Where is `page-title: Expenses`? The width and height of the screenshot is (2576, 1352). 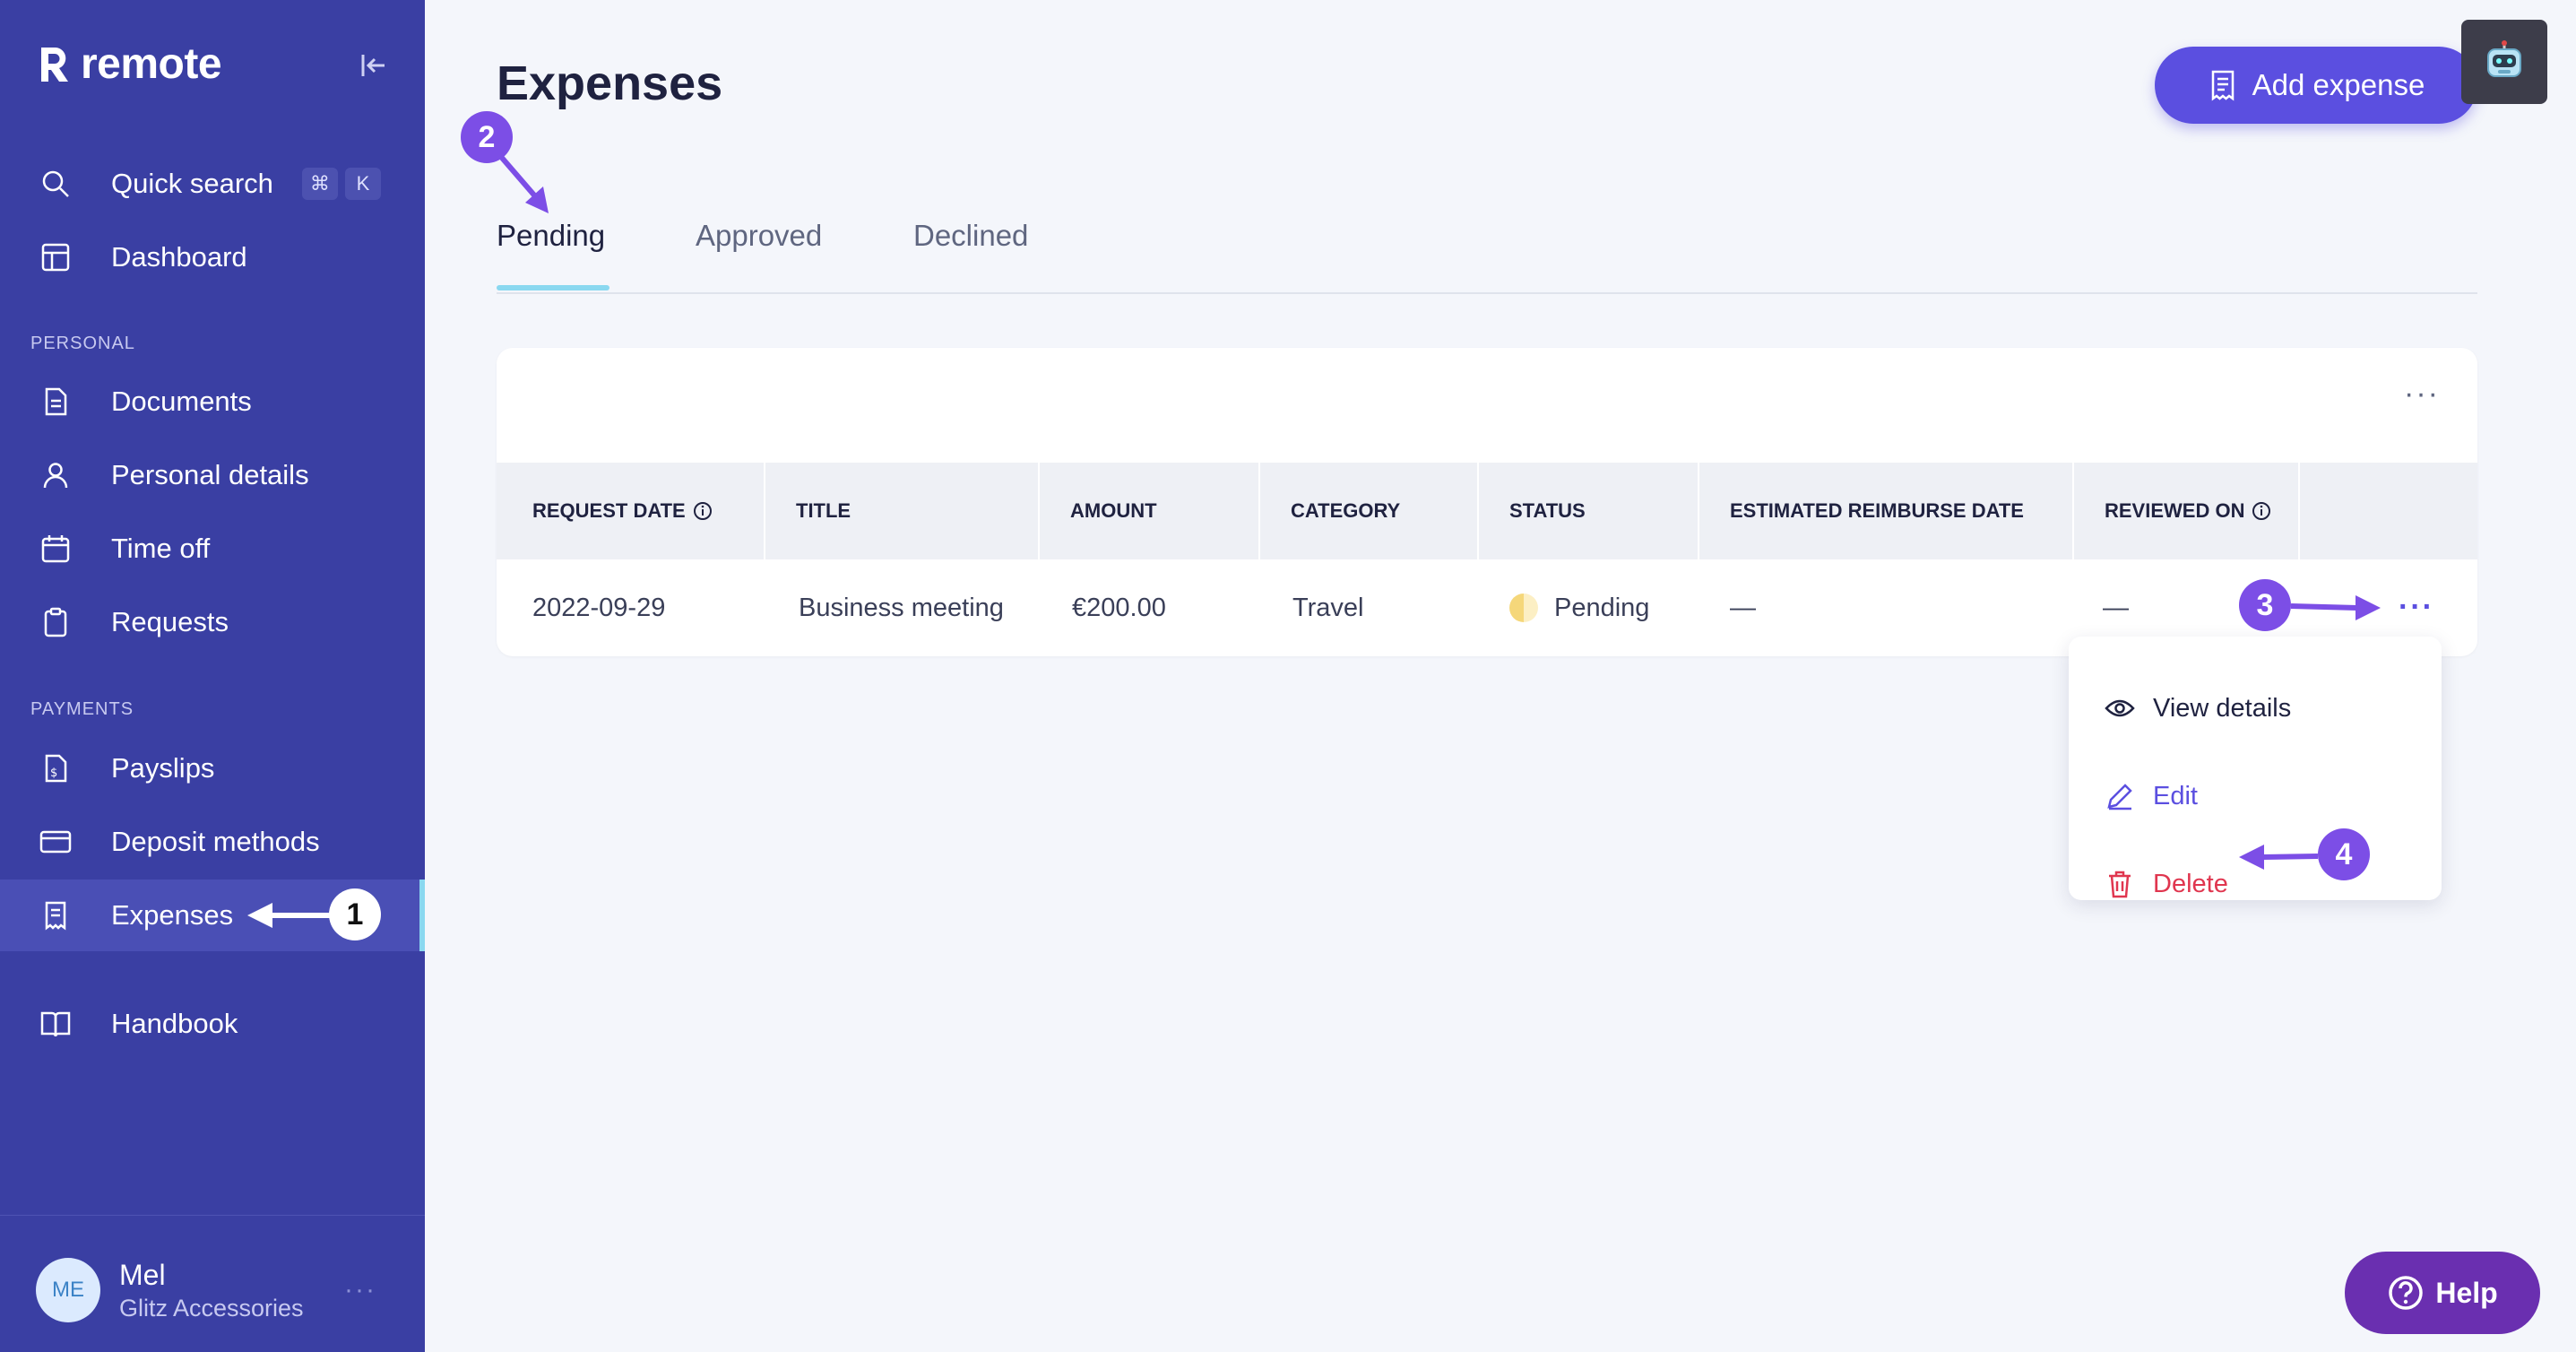 page-title: Expenses is located at coordinates (610, 83).